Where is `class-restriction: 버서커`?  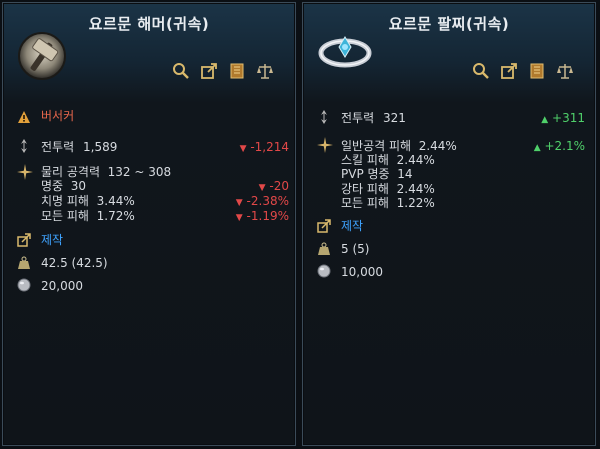
class-restriction: 버서커 is located at coordinates (58, 116).